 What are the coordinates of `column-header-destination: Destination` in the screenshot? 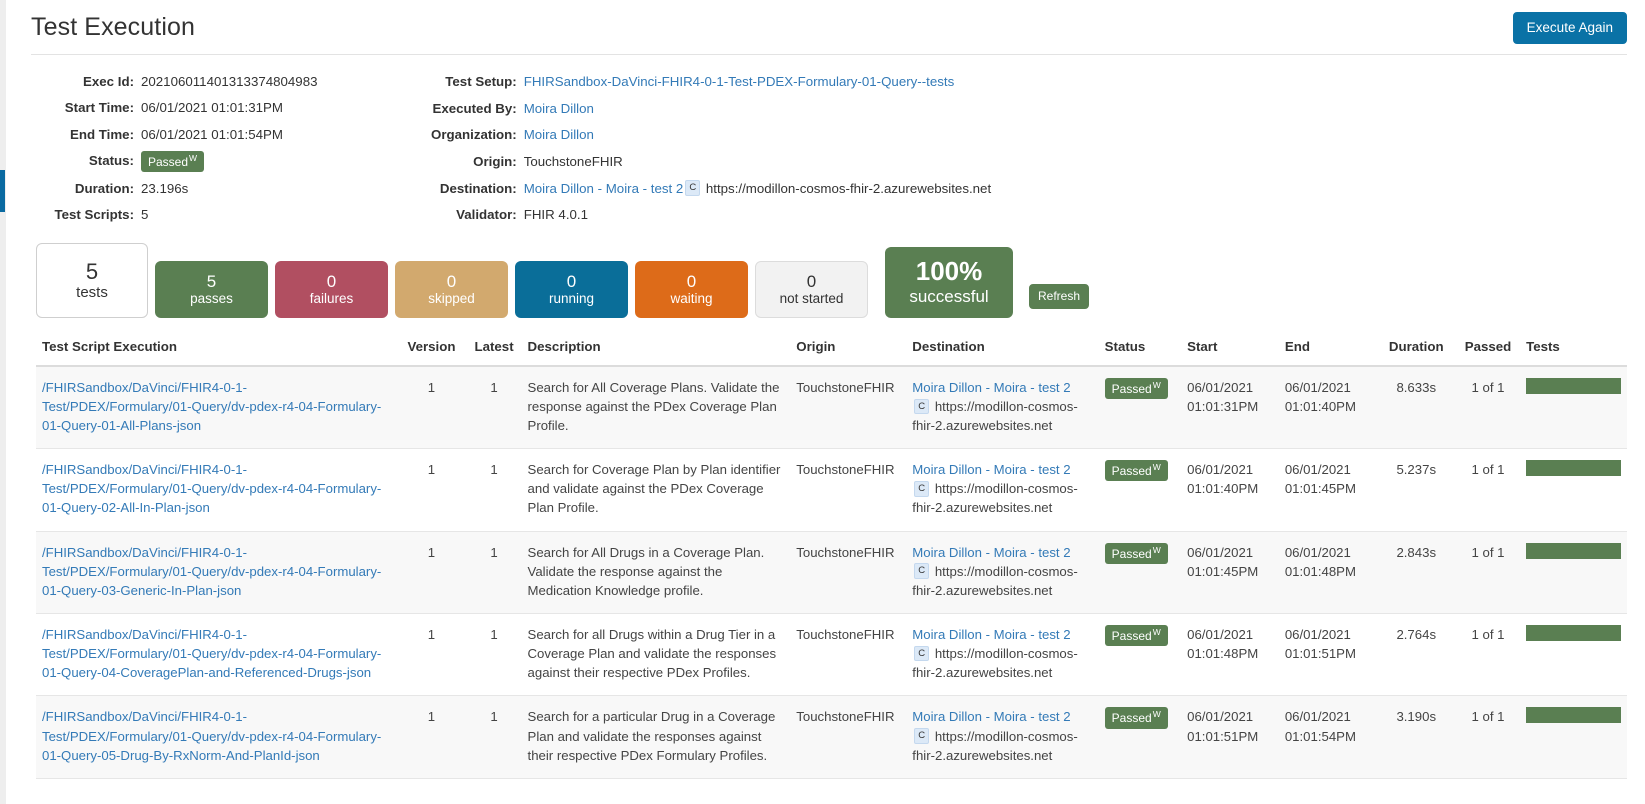 It's located at (1002, 350).